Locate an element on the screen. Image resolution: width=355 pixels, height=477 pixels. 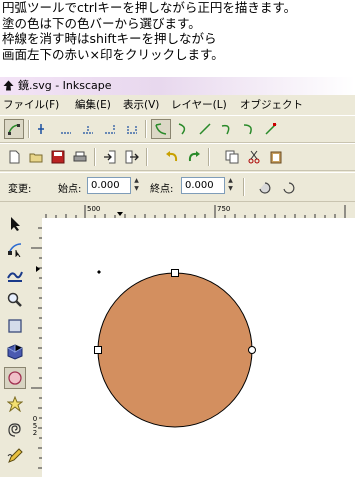
3d-box-tool-icon is located at coordinates (15, 352).